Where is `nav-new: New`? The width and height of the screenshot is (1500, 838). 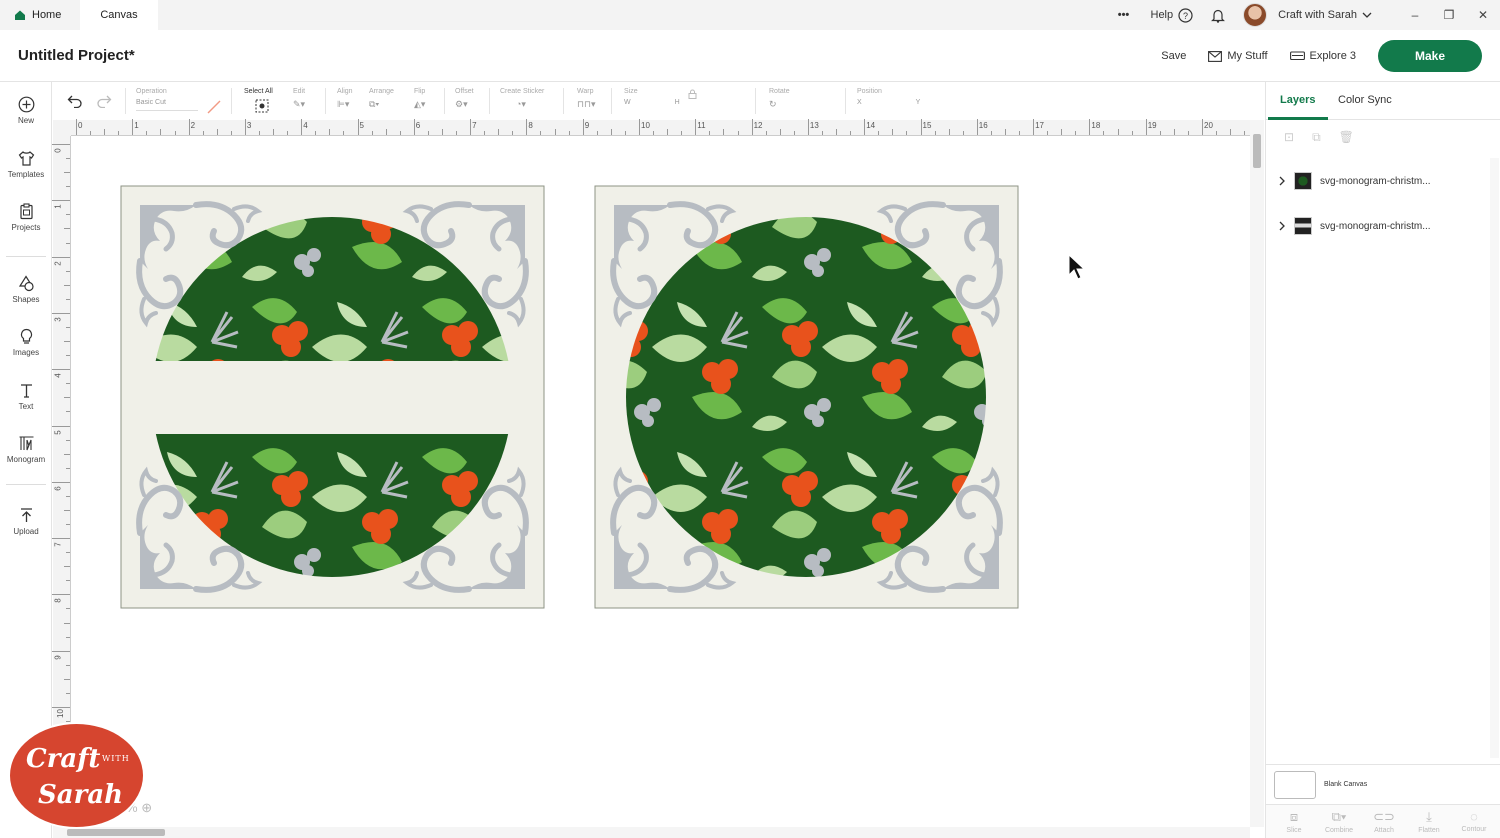
nav-new: New is located at coordinates (26, 110).